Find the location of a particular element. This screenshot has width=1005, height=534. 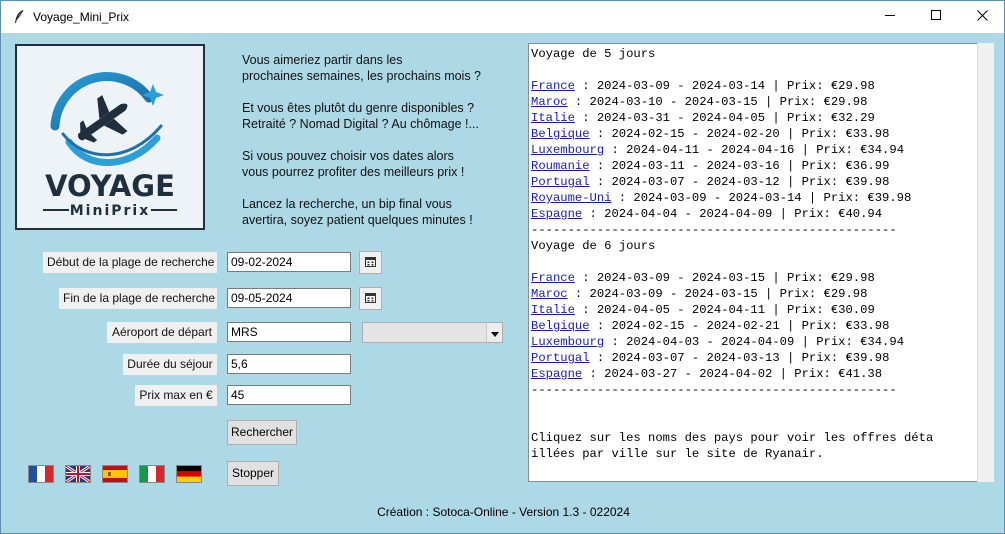

results-scrollbar is located at coordinates (985, 262).